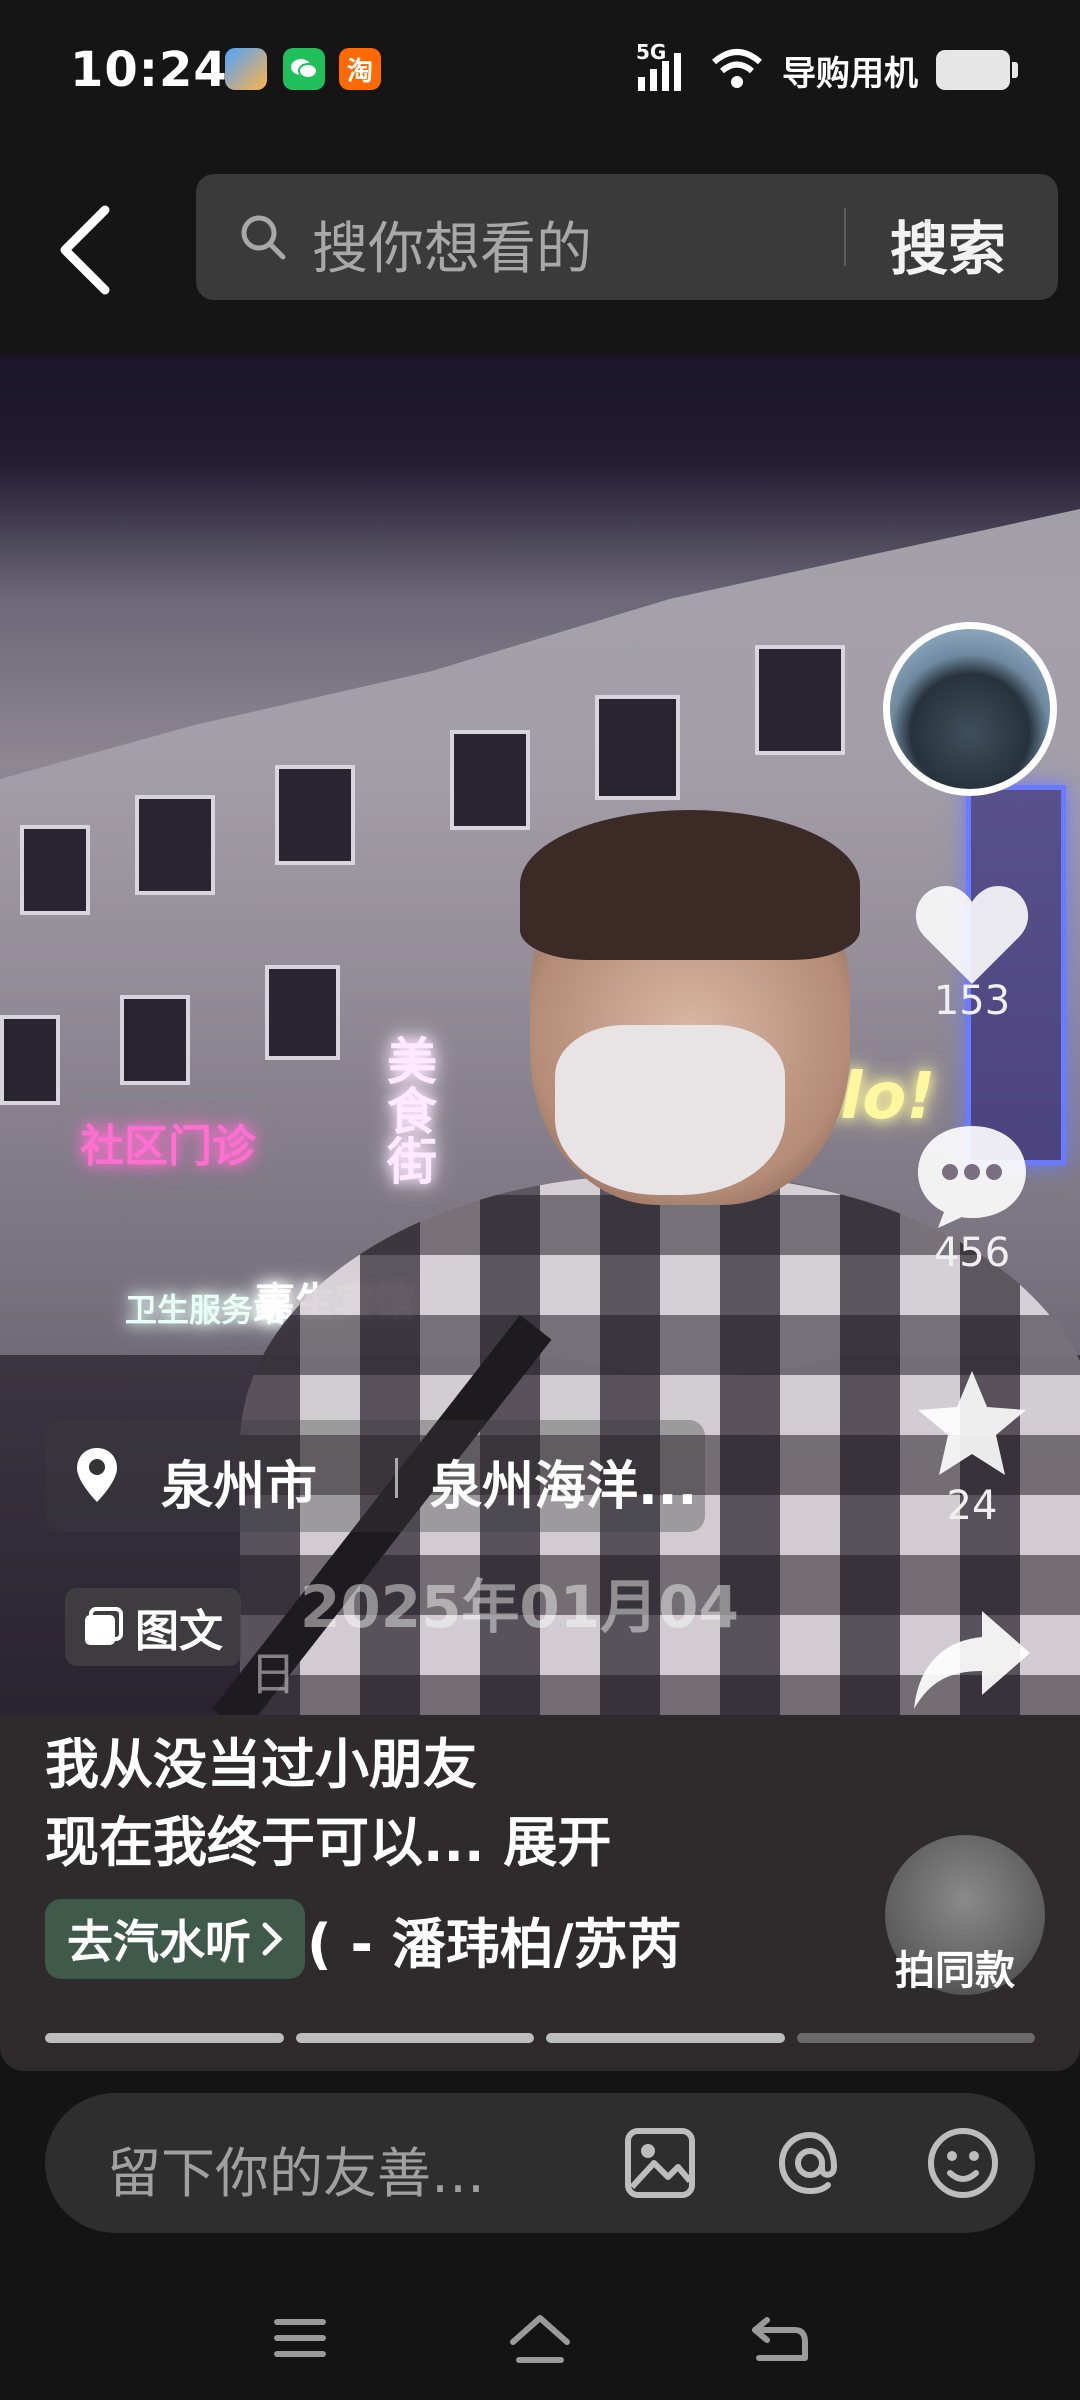 This screenshot has height=2400, width=1080. What do you see at coordinates (179, 1631) in the screenshot?
I see `post-type-label: 图文` at bounding box center [179, 1631].